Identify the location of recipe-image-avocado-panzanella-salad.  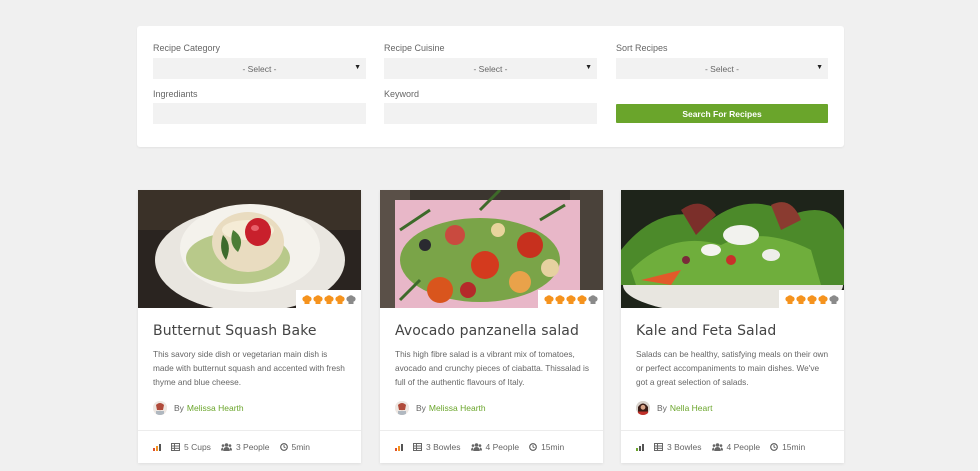
(491, 249).